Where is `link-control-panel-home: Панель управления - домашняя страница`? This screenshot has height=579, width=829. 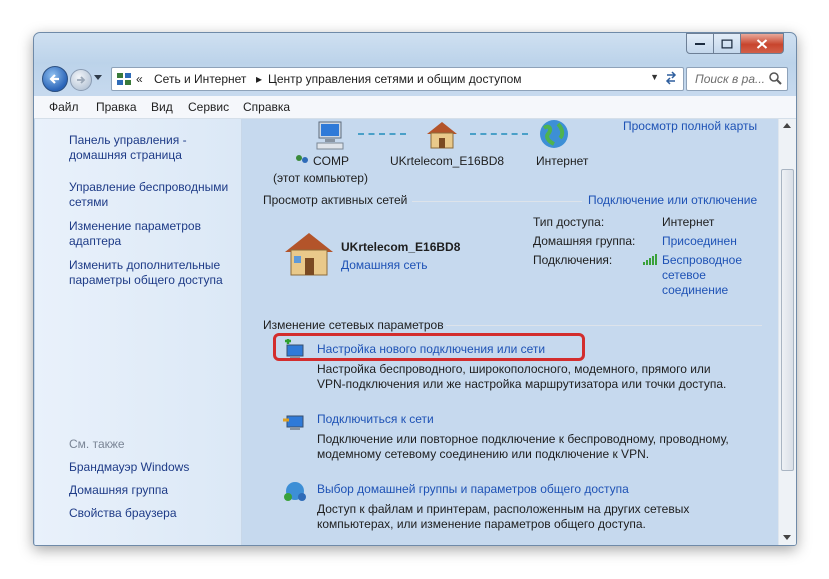 link-control-panel-home: Панель управления - домашняя страница is located at coordinates (154, 148).